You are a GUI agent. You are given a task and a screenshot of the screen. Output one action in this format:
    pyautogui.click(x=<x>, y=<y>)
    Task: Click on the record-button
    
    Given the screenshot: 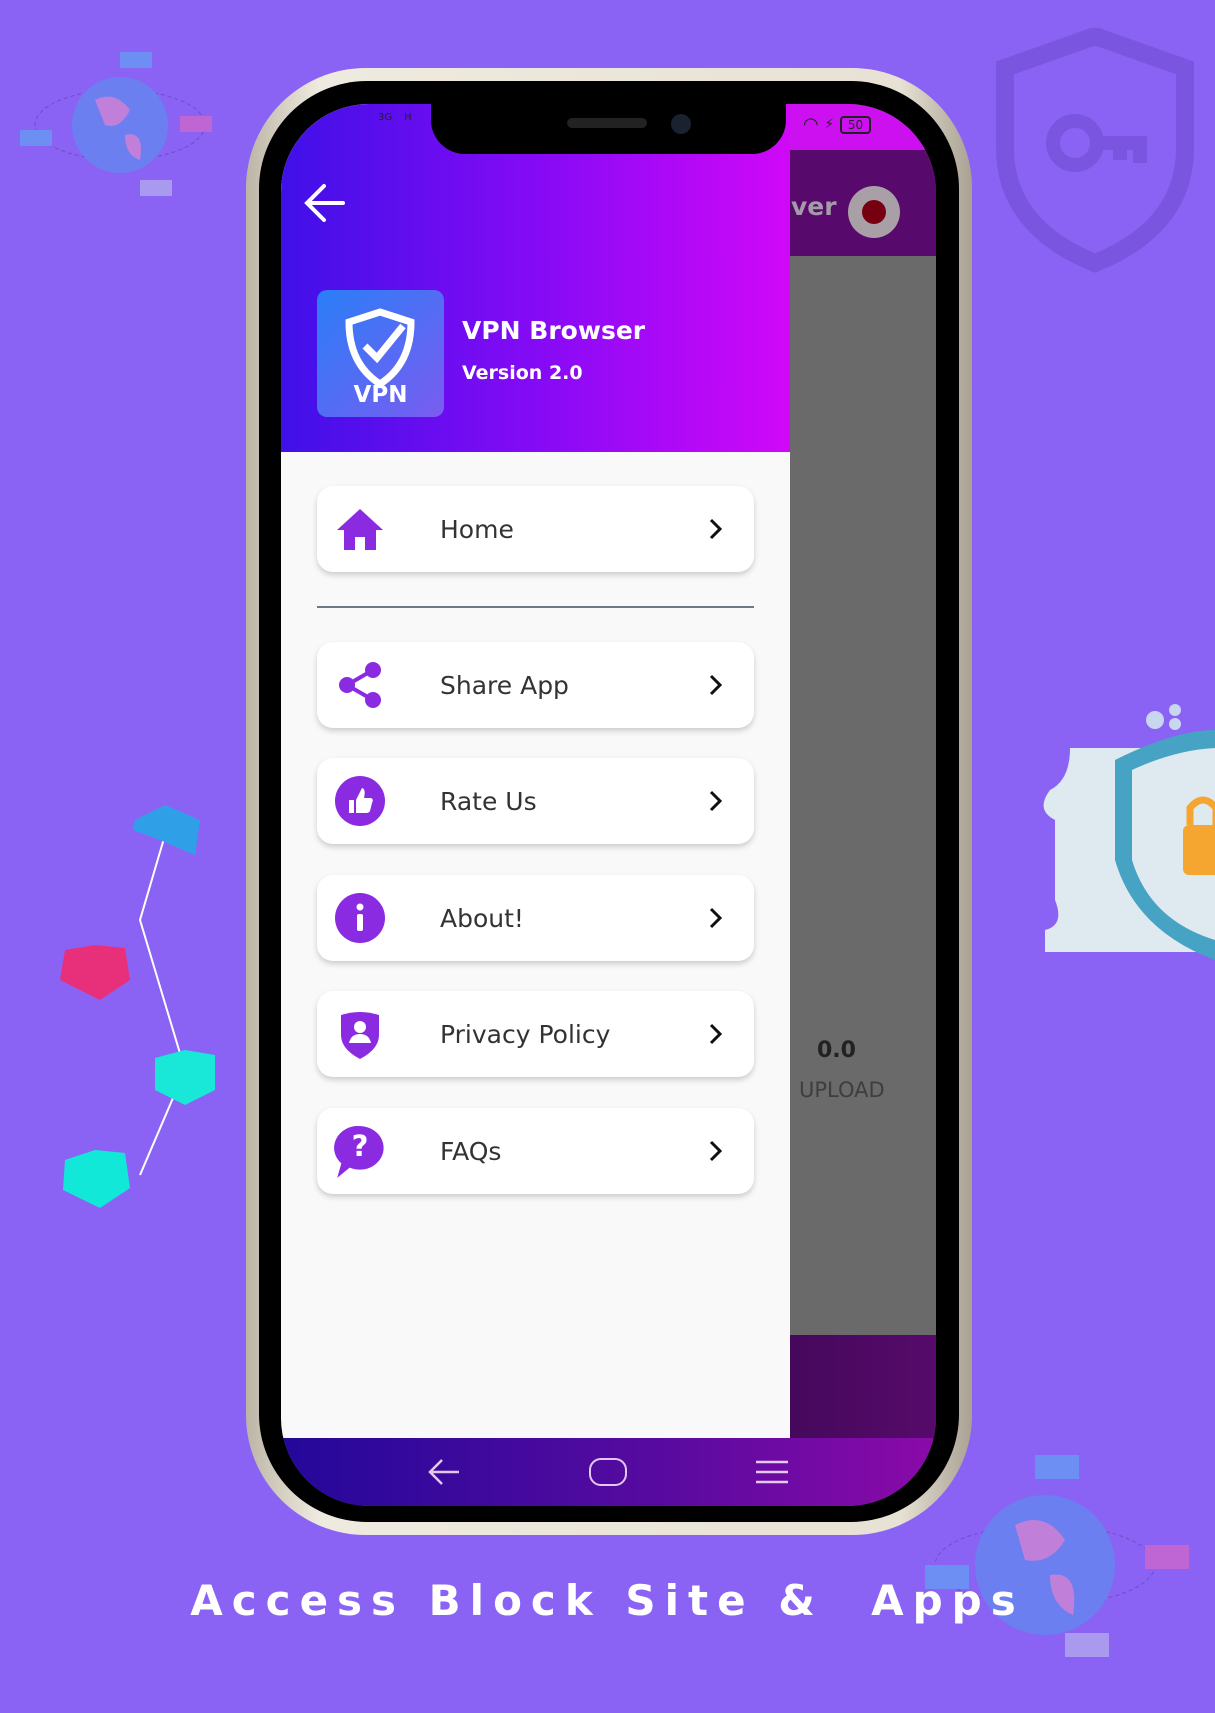 What is the action you would take?
    pyautogui.click(x=874, y=212)
    